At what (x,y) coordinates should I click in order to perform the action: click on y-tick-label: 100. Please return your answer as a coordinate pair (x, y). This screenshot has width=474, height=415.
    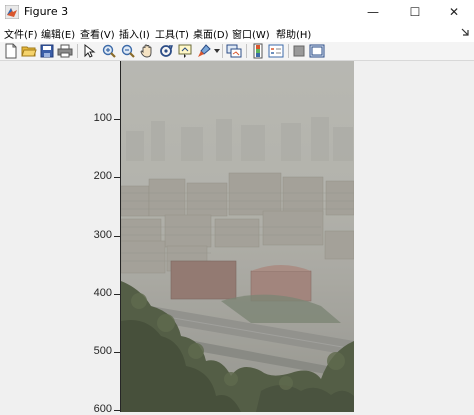
    Looking at the image, I should click on (102, 118).